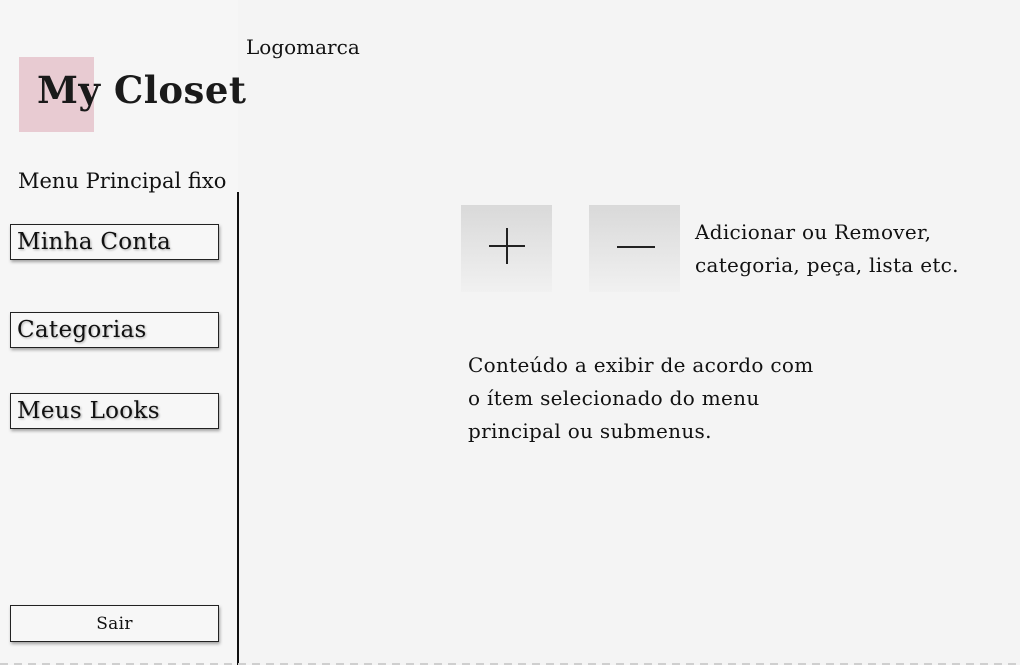  I want to click on sidebar-item-label: Categorias, so click(82, 330).